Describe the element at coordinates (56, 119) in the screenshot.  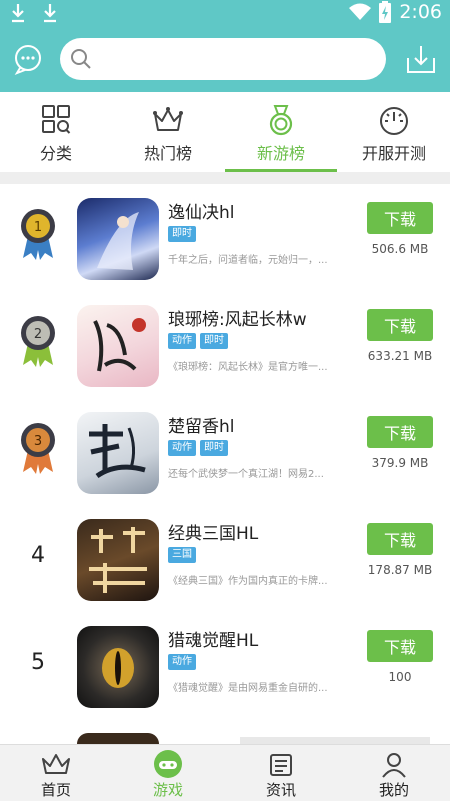
I see `grid-icon` at that location.